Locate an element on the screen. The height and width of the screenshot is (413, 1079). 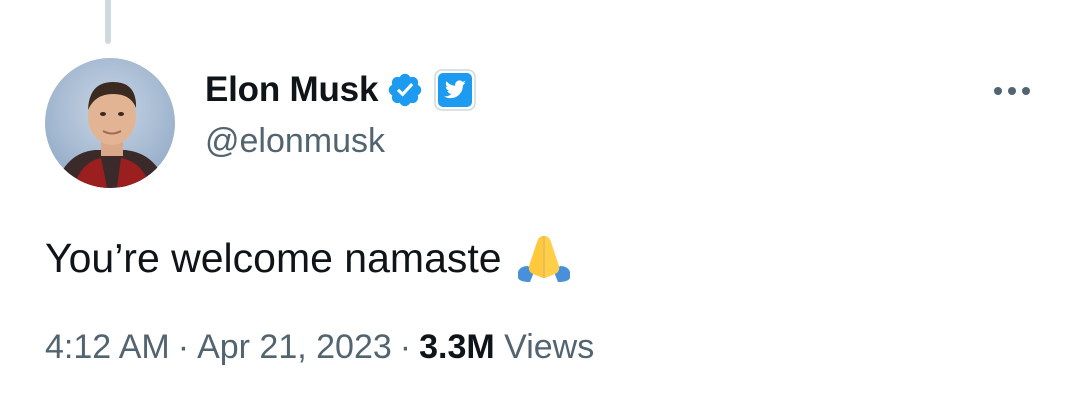
views-count: 3.3M is located at coordinates (457, 347).